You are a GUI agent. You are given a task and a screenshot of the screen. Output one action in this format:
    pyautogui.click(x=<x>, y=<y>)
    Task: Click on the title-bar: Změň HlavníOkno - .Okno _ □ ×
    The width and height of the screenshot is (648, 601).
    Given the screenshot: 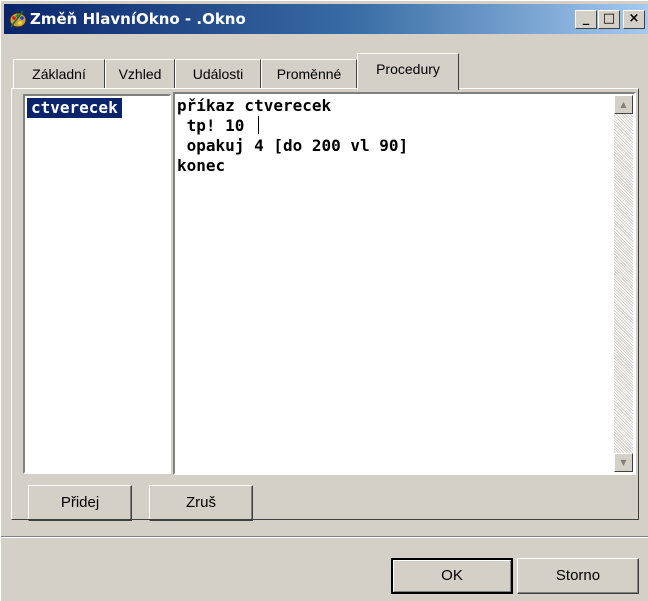 What is the action you would take?
    pyautogui.click(x=326, y=19)
    